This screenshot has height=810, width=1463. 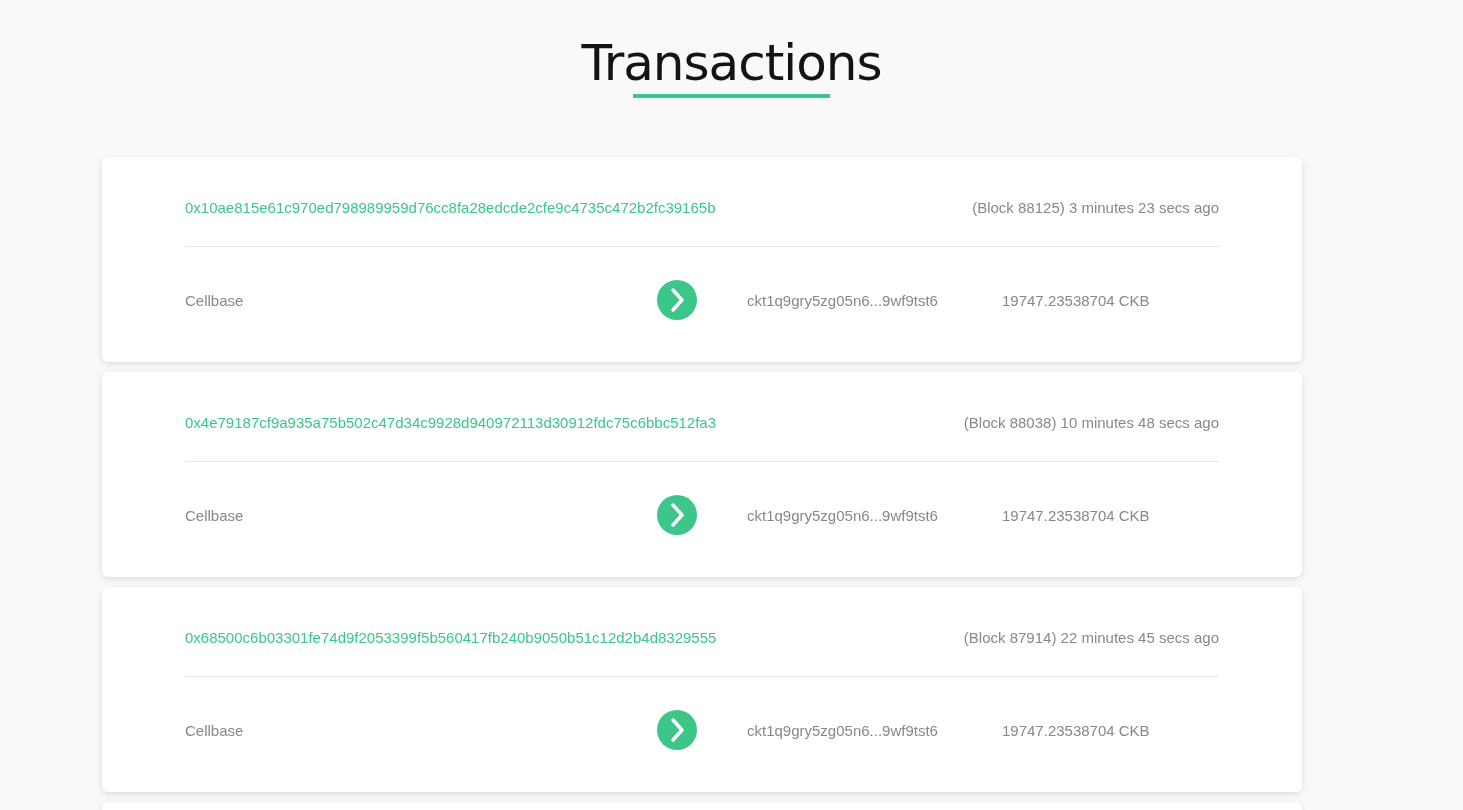 I want to click on page-title: Transactions, so click(x=731, y=63).